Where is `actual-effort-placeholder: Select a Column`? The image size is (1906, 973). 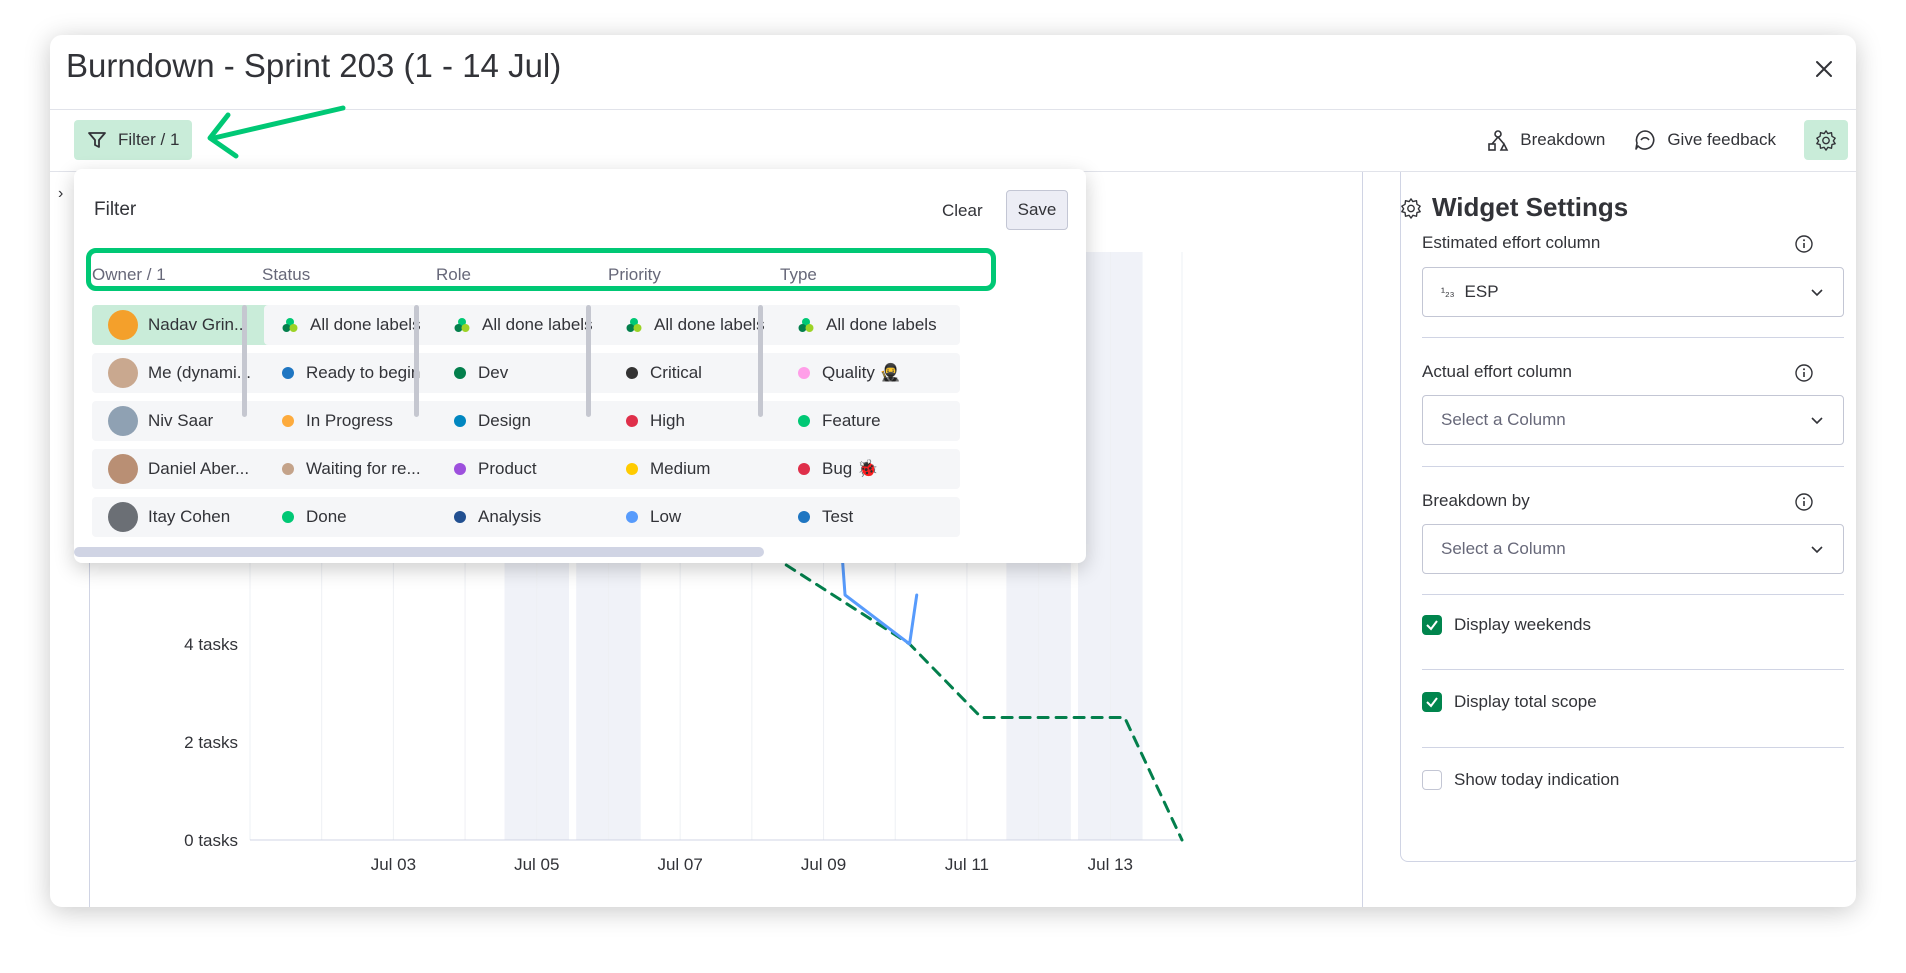
actual-effort-placeholder: Select a Column is located at coordinates (1503, 419).